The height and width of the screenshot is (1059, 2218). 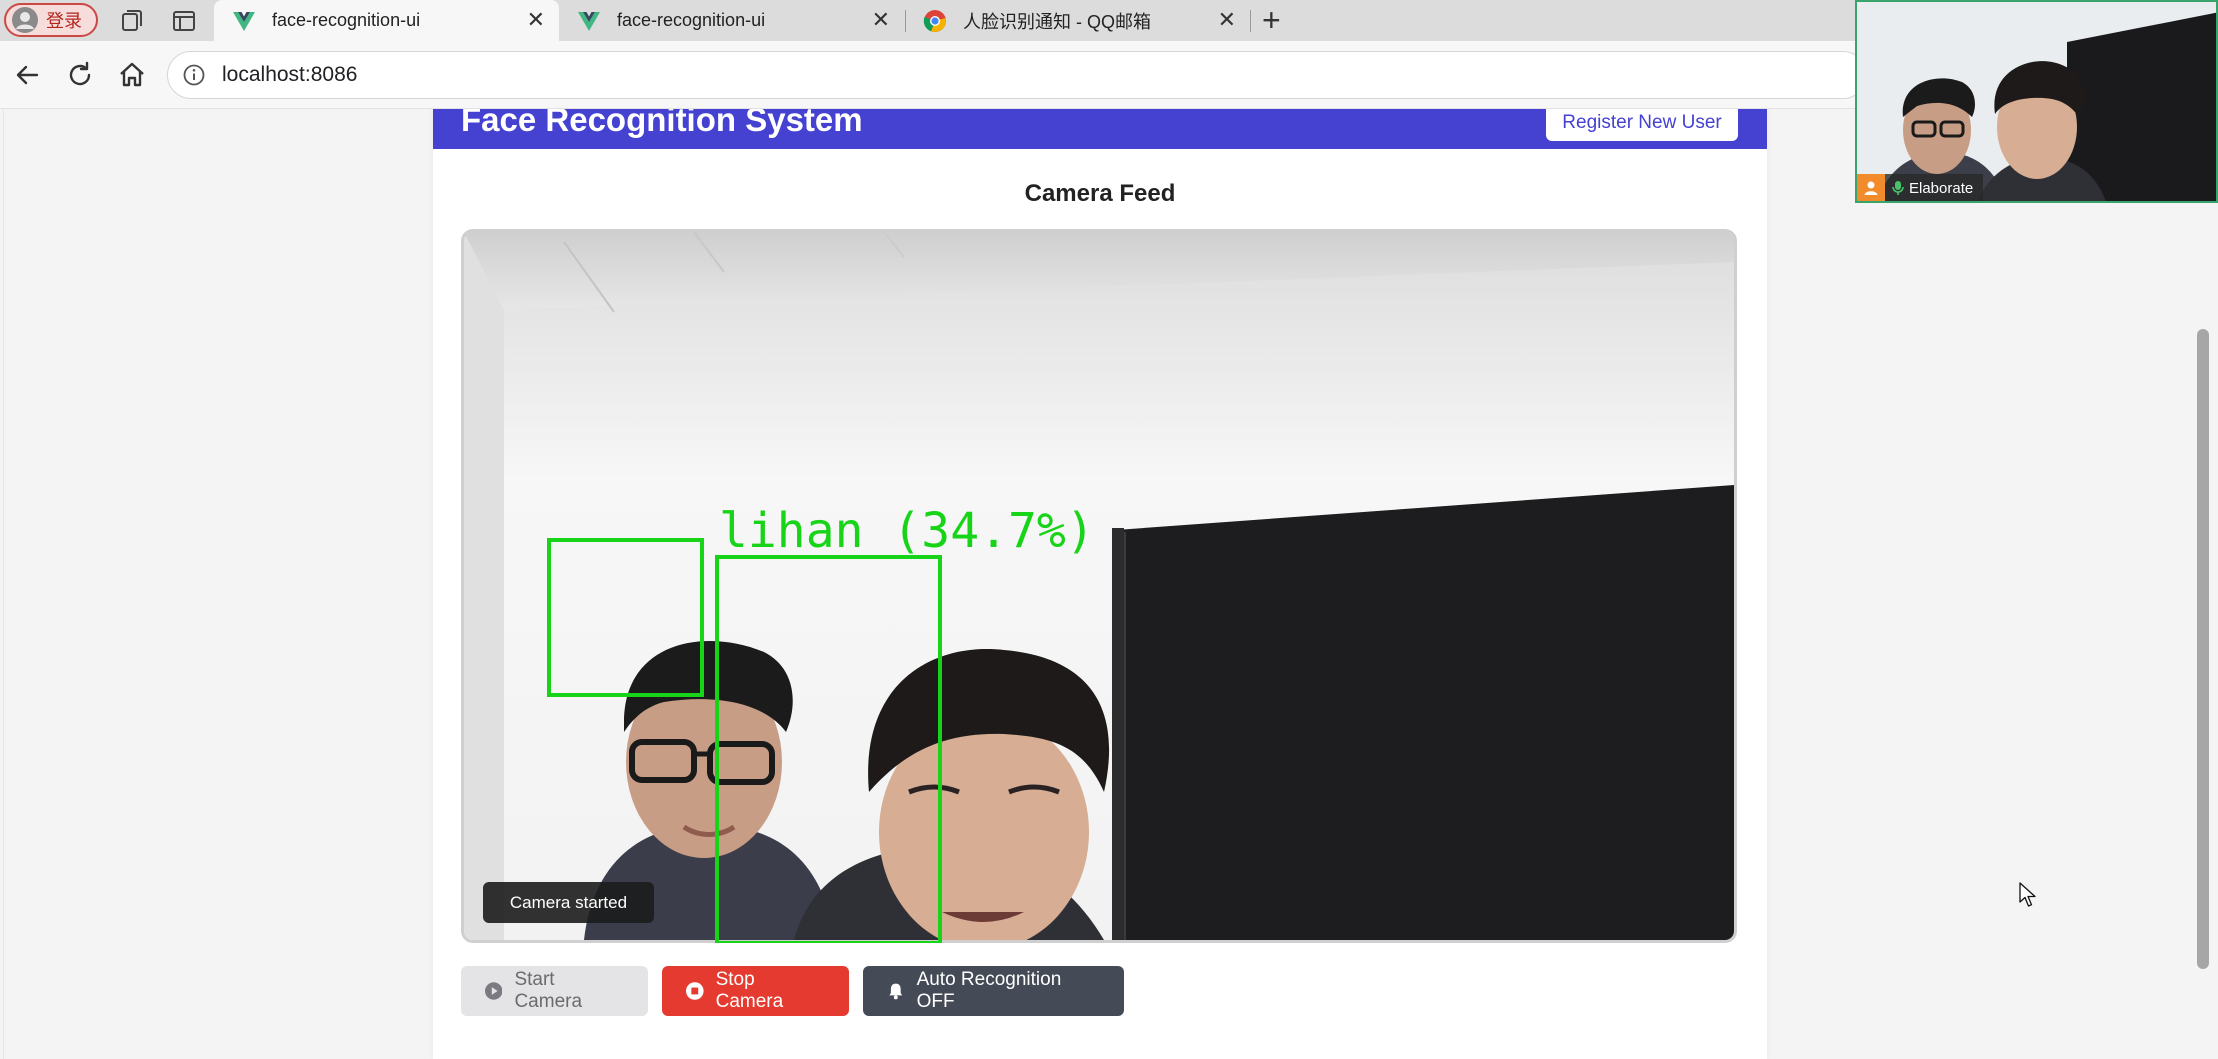 What do you see at coordinates (132, 75) in the screenshot?
I see `home-icon` at bounding box center [132, 75].